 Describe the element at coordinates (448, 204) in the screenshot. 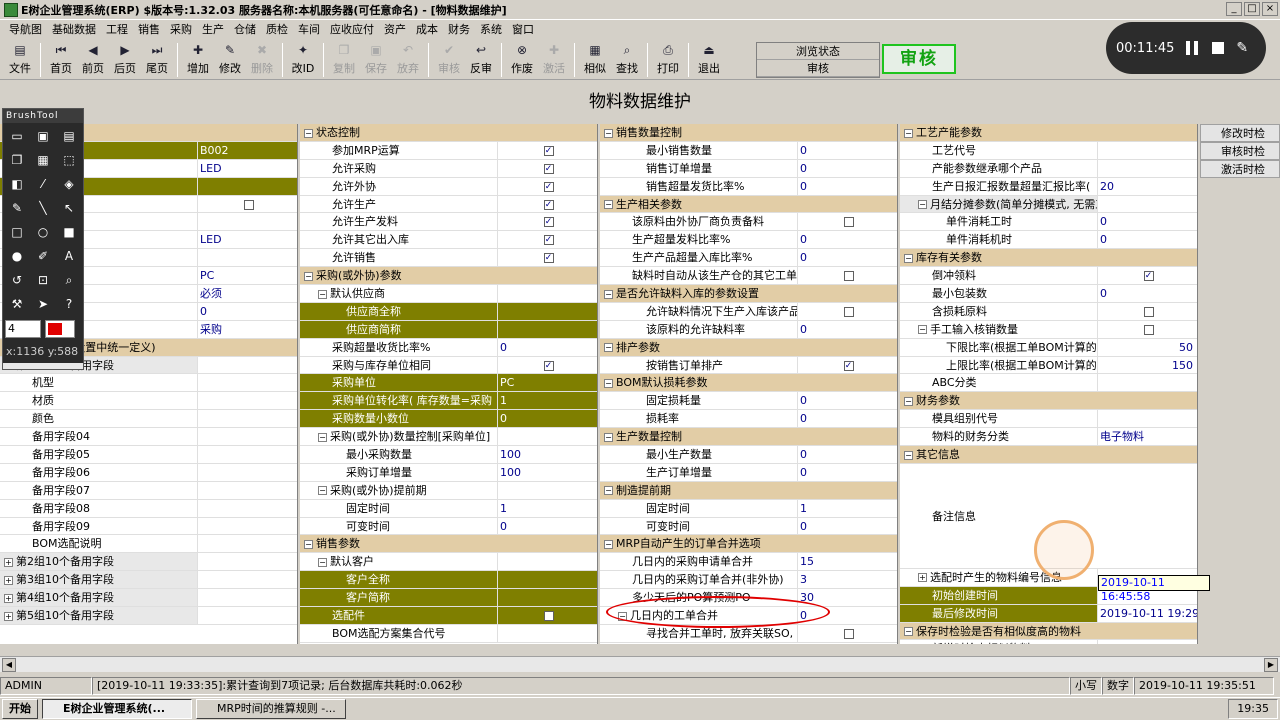

I see `grid-row: 允许生产 ✓` at that location.